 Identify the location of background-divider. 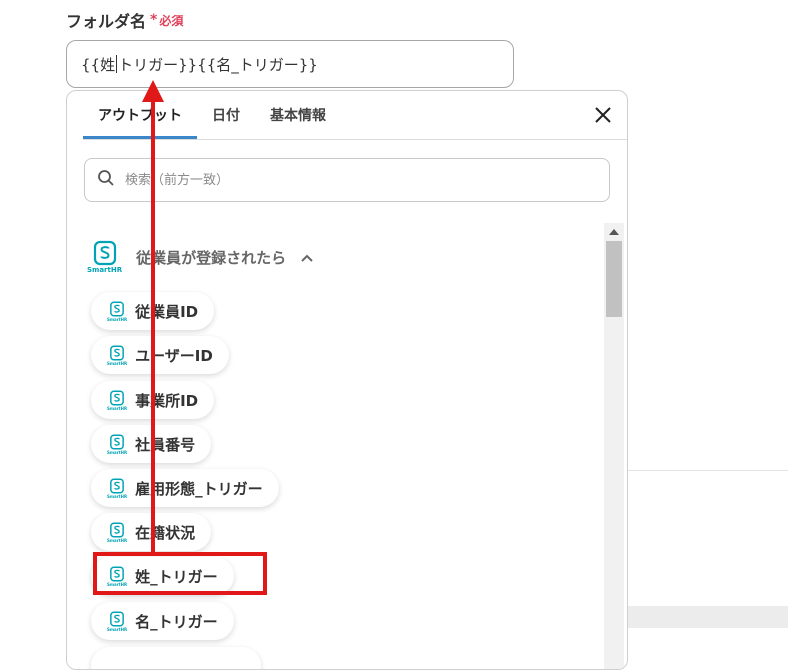
(707, 470).